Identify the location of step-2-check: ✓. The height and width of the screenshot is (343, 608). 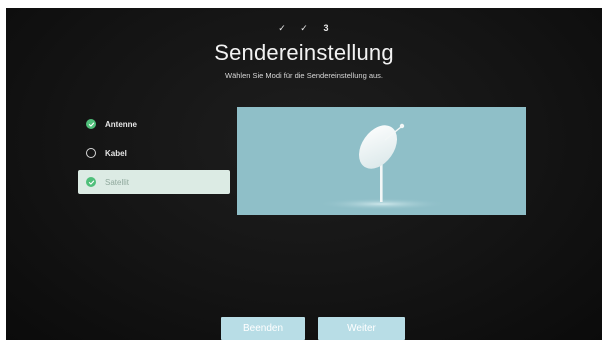
(304, 28).